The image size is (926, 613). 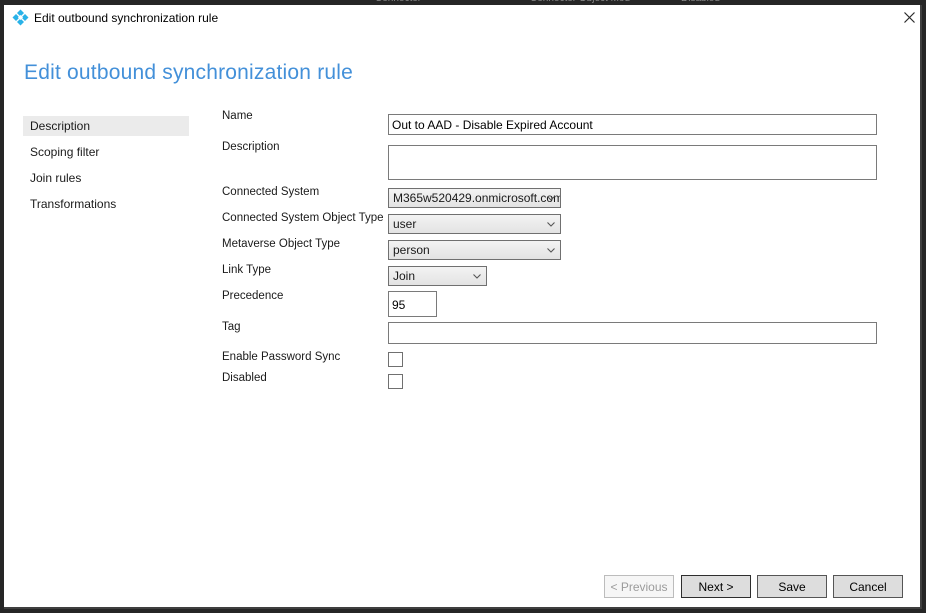 I want to click on cancel-button: Cancel, so click(x=868, y=586).